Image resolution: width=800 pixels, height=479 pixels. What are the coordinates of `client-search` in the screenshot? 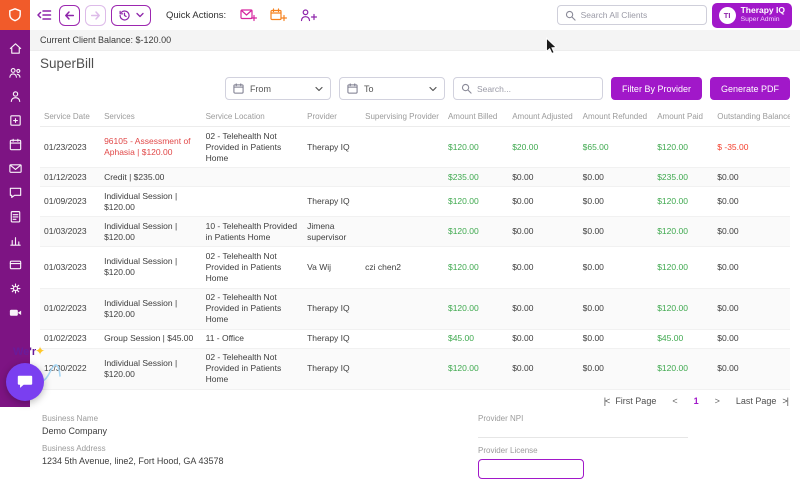 It's located at (631, 15).